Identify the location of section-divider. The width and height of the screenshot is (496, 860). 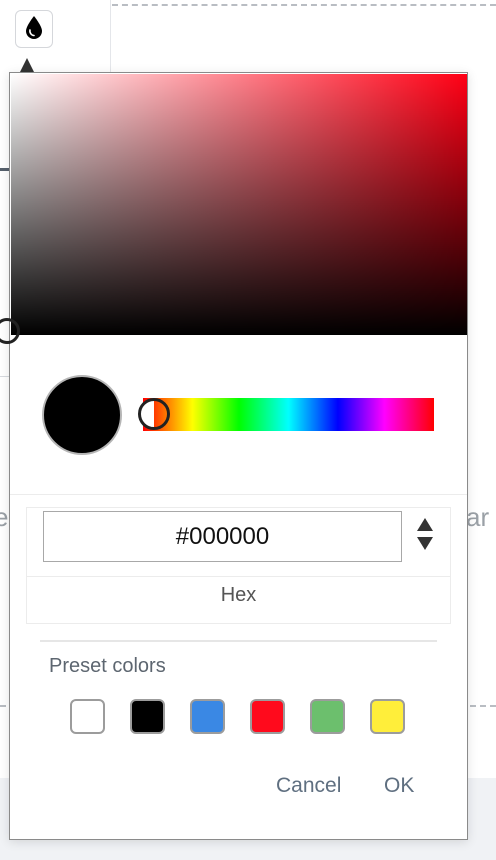
(238, 494).